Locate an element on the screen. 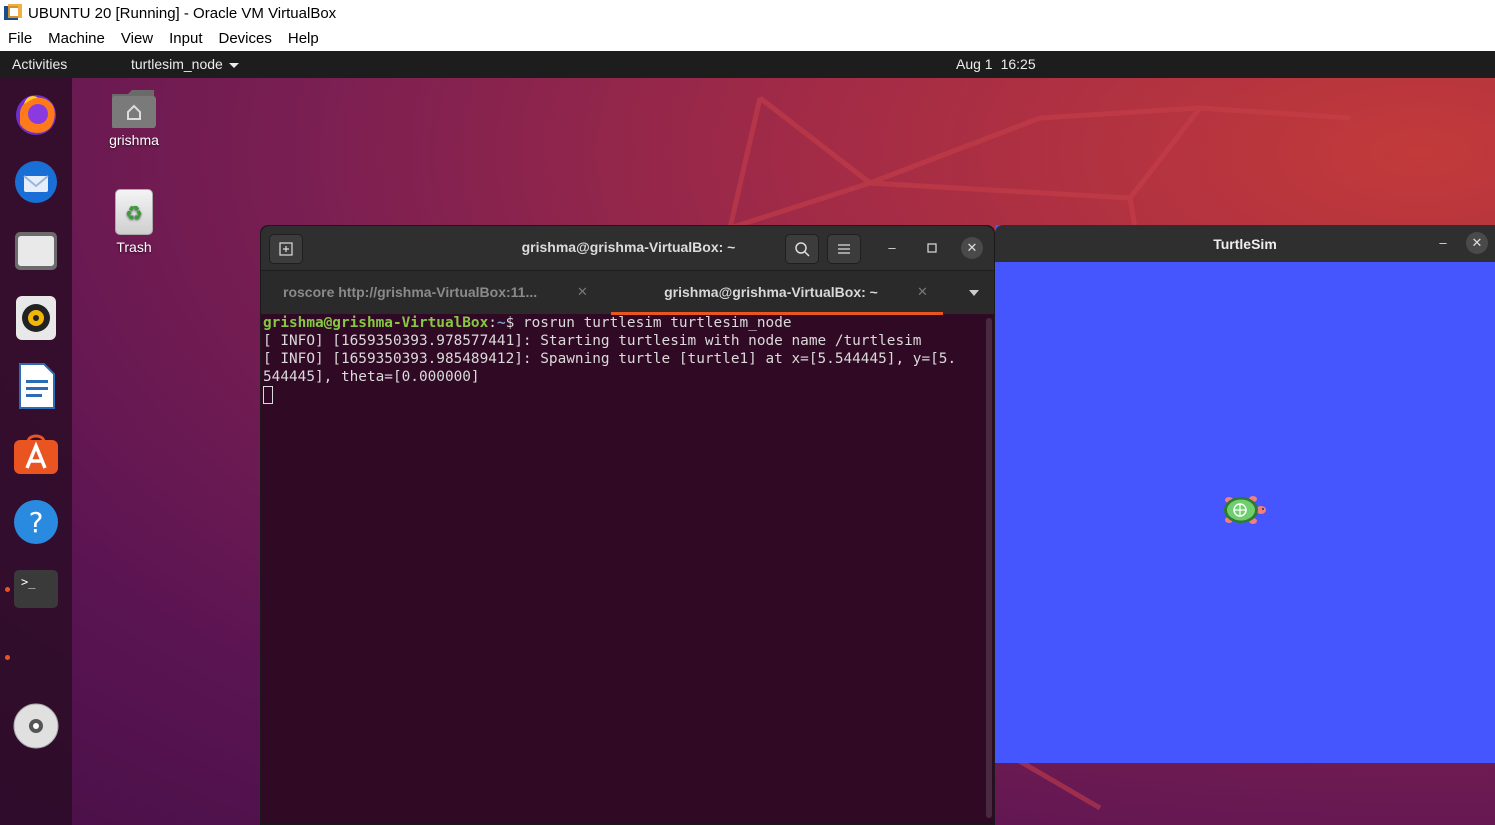  home-folder-icon is located at coordinates (134, 108).